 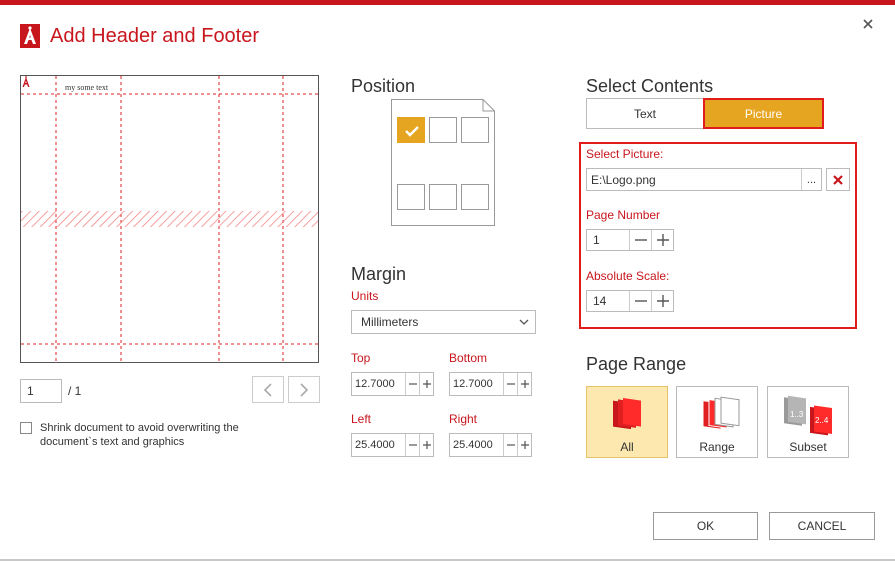 I want to click on bottom-margin-increment, so click(x=524, y=384).